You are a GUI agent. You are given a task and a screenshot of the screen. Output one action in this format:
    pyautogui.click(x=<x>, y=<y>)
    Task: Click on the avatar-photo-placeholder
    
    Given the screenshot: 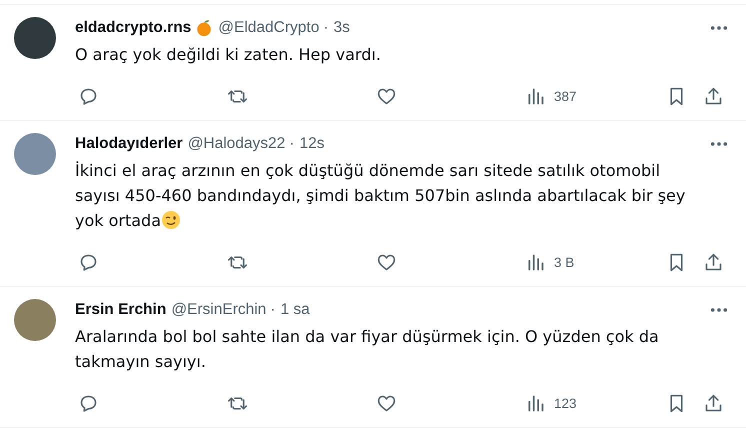 What is the action you would take?
    pyautogui.click(x=35, y=38)
    